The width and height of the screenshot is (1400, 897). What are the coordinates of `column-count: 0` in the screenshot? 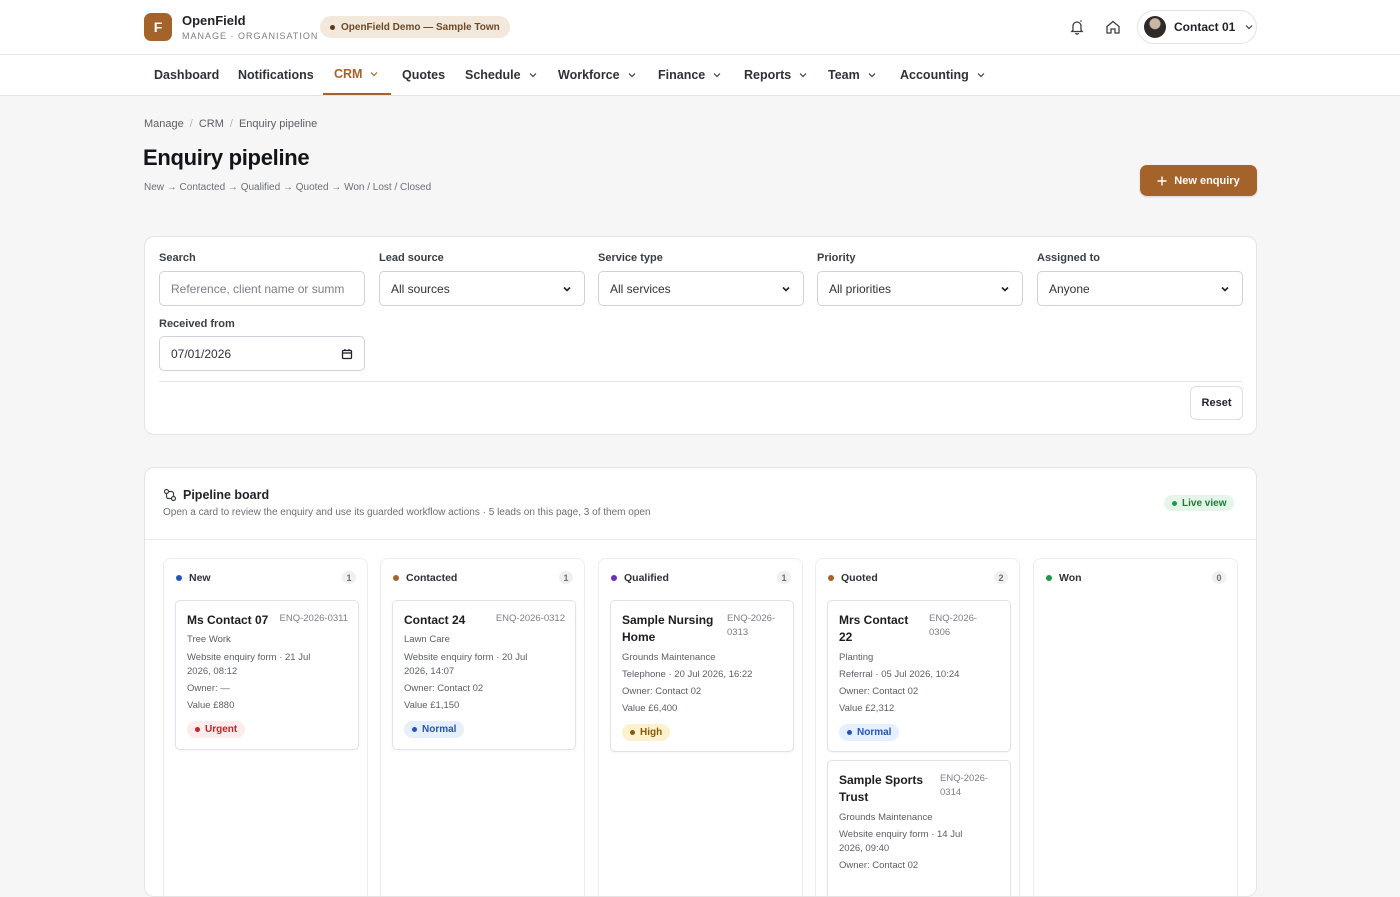 It's located at (1219, 577).